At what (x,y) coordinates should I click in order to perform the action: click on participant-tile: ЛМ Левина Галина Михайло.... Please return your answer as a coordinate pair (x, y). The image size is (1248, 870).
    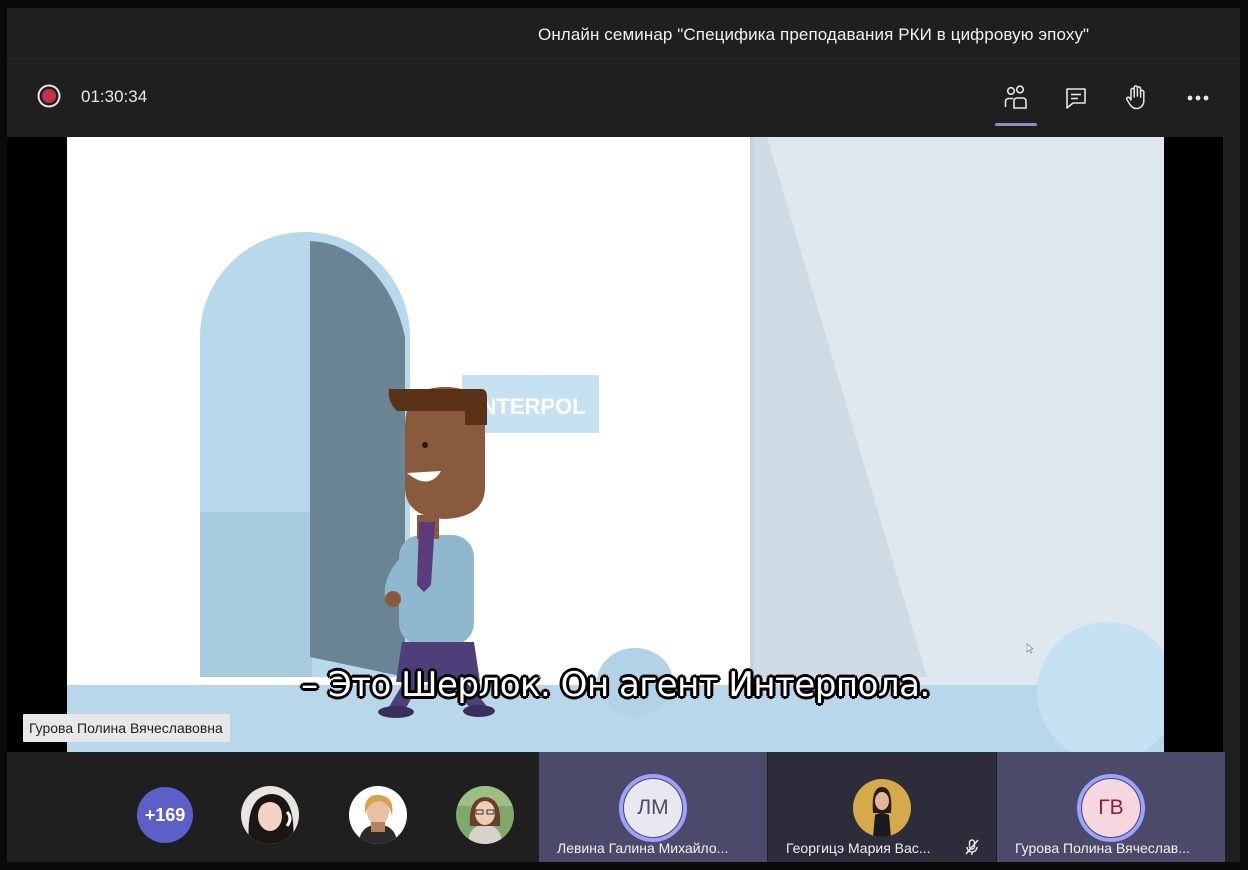
    Looking at the image, I should click on (653, 807).